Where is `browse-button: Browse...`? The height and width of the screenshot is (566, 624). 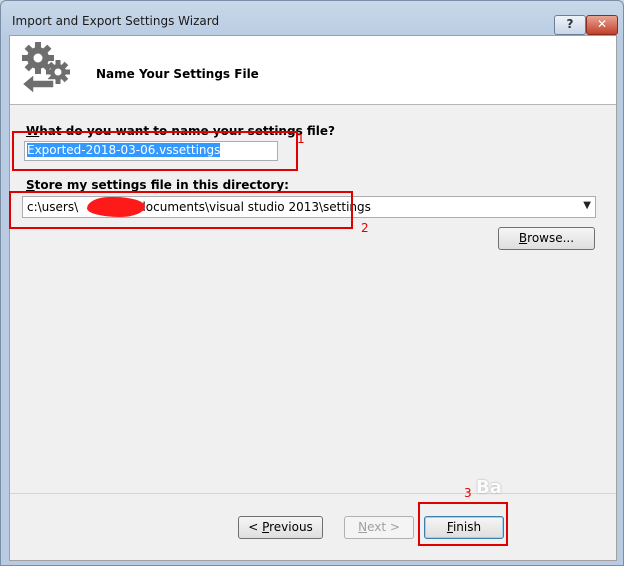
browse-button: Browse... is located at coordinates (546, 238).